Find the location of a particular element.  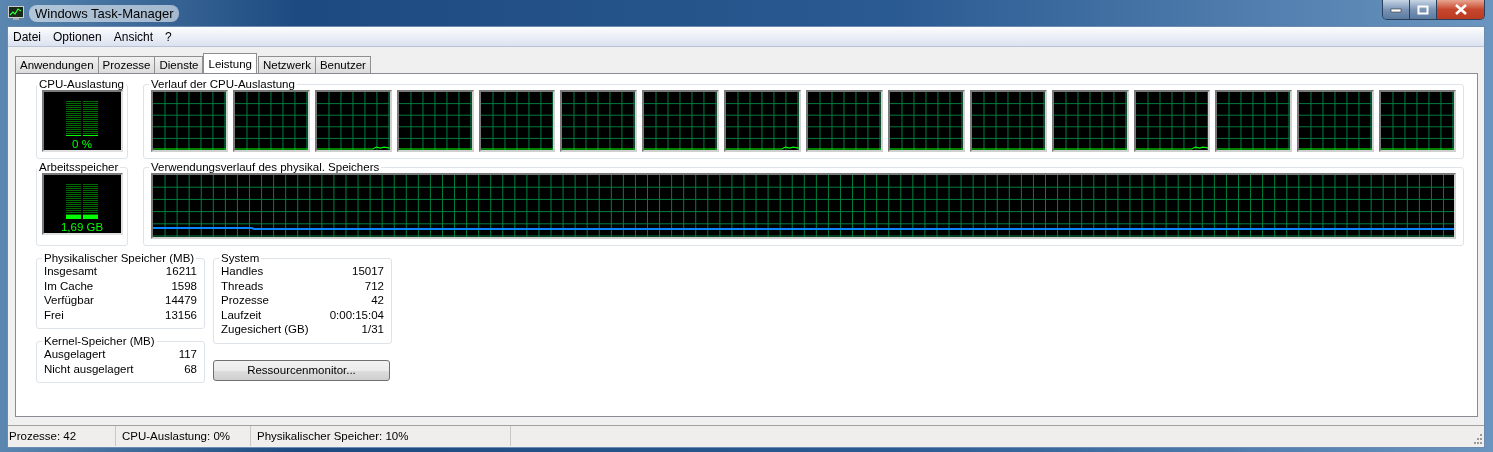

stat-value: 16211 is located at coordinates (181, 271).